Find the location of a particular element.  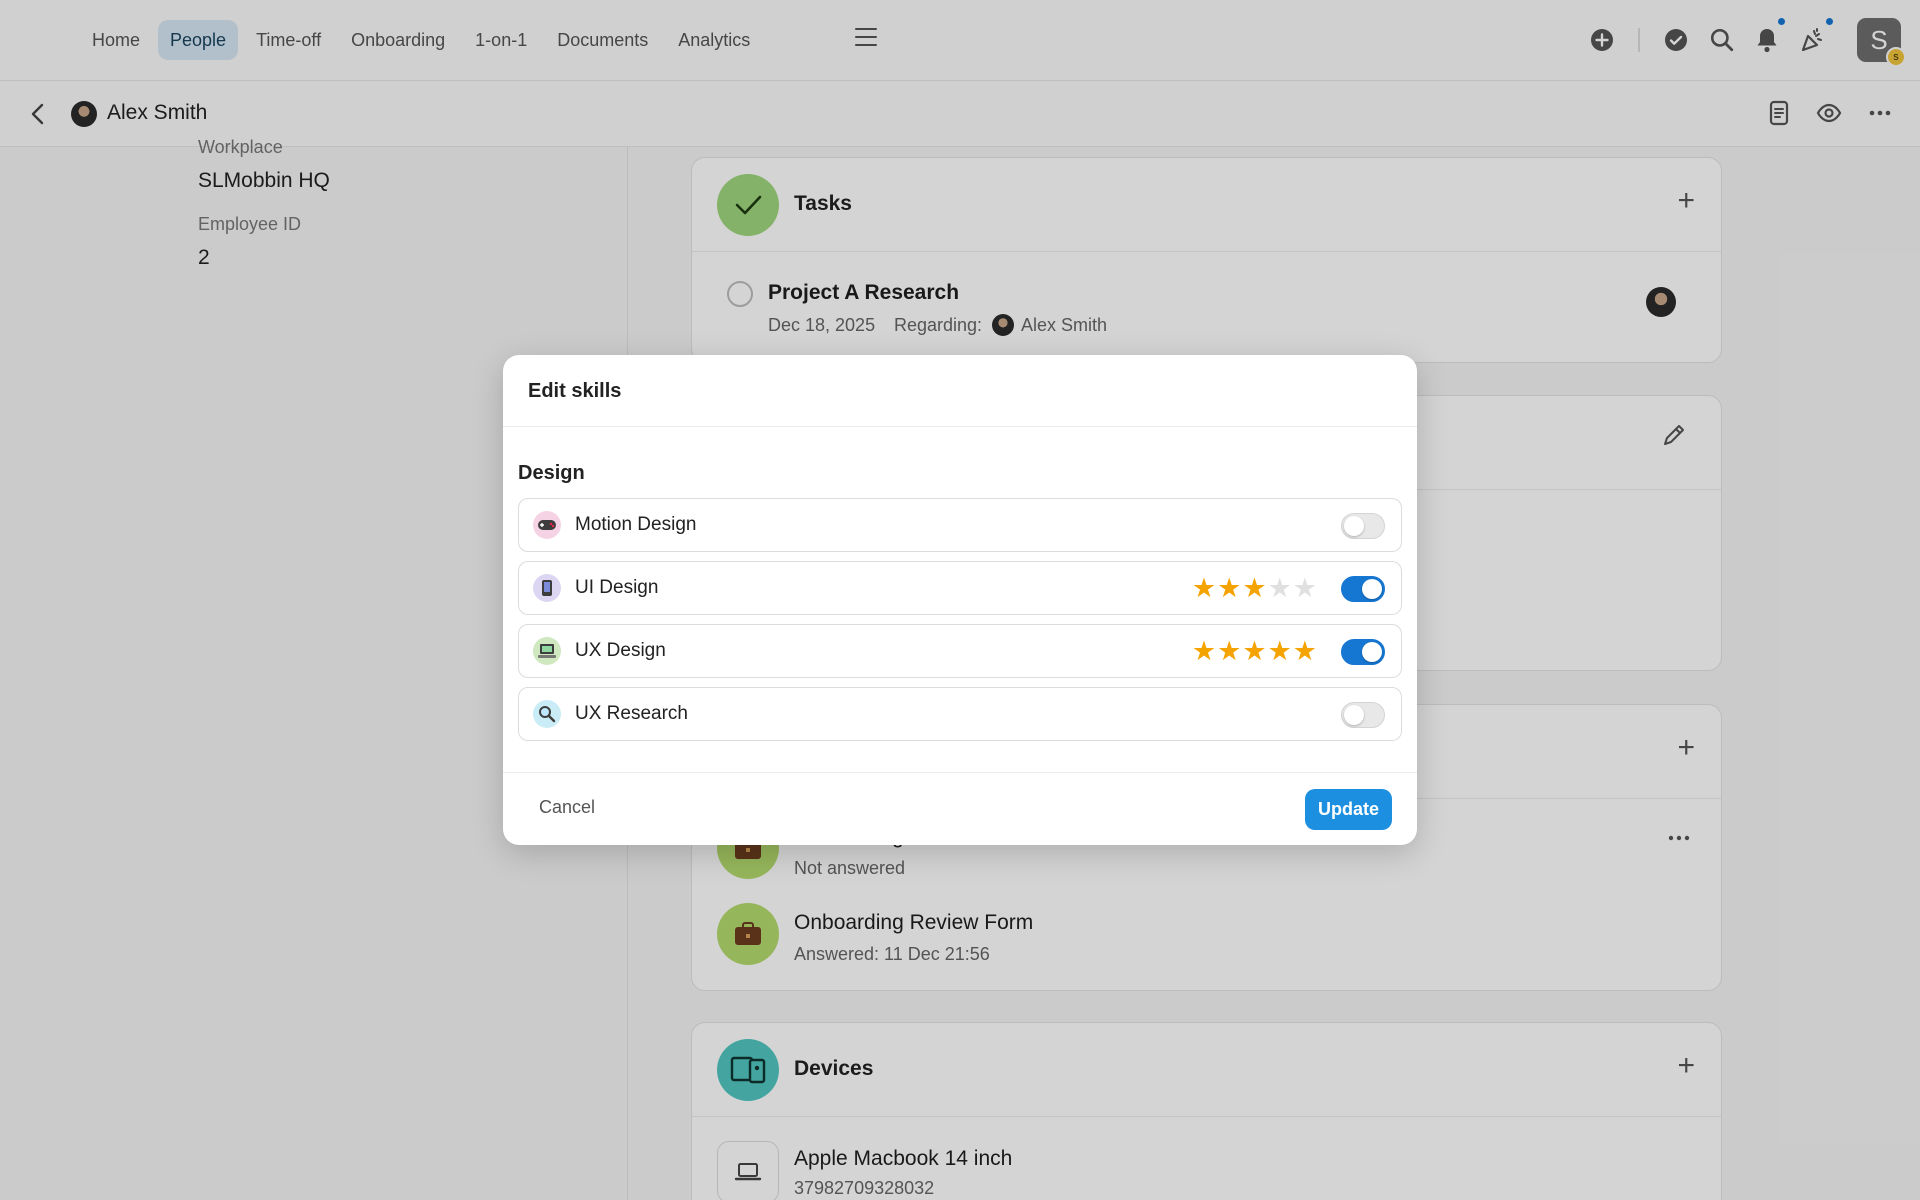

skill-toggle-ux-design is located at coordinates (1363, 652).